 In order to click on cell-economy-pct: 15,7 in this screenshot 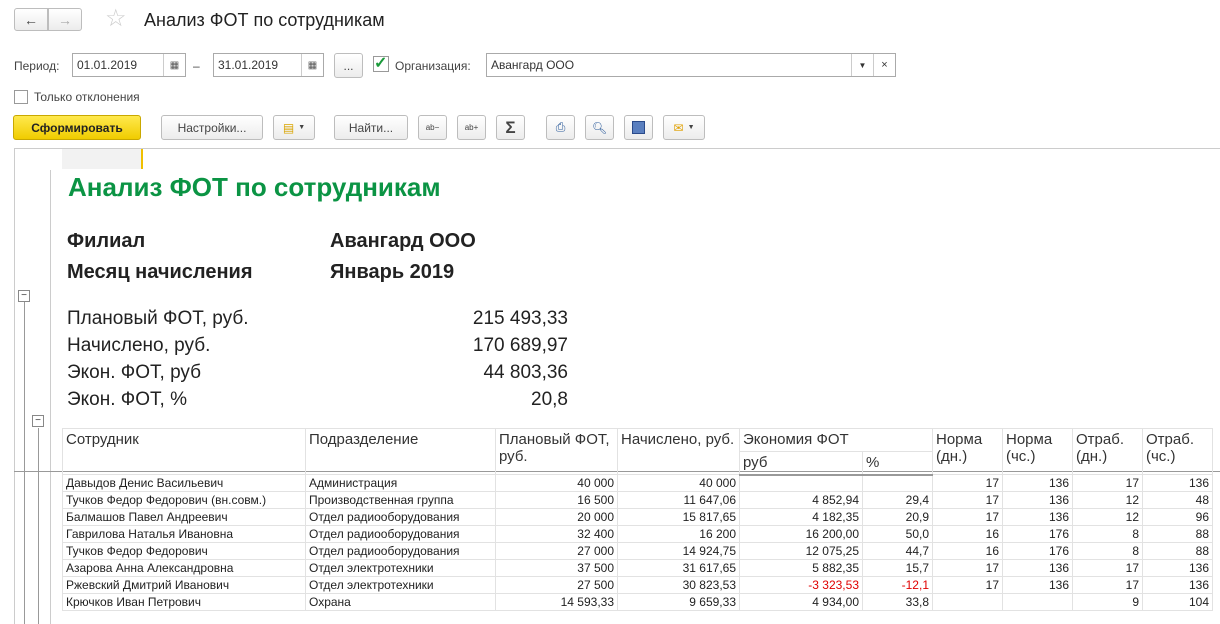, I will do `click(897, 568)`.